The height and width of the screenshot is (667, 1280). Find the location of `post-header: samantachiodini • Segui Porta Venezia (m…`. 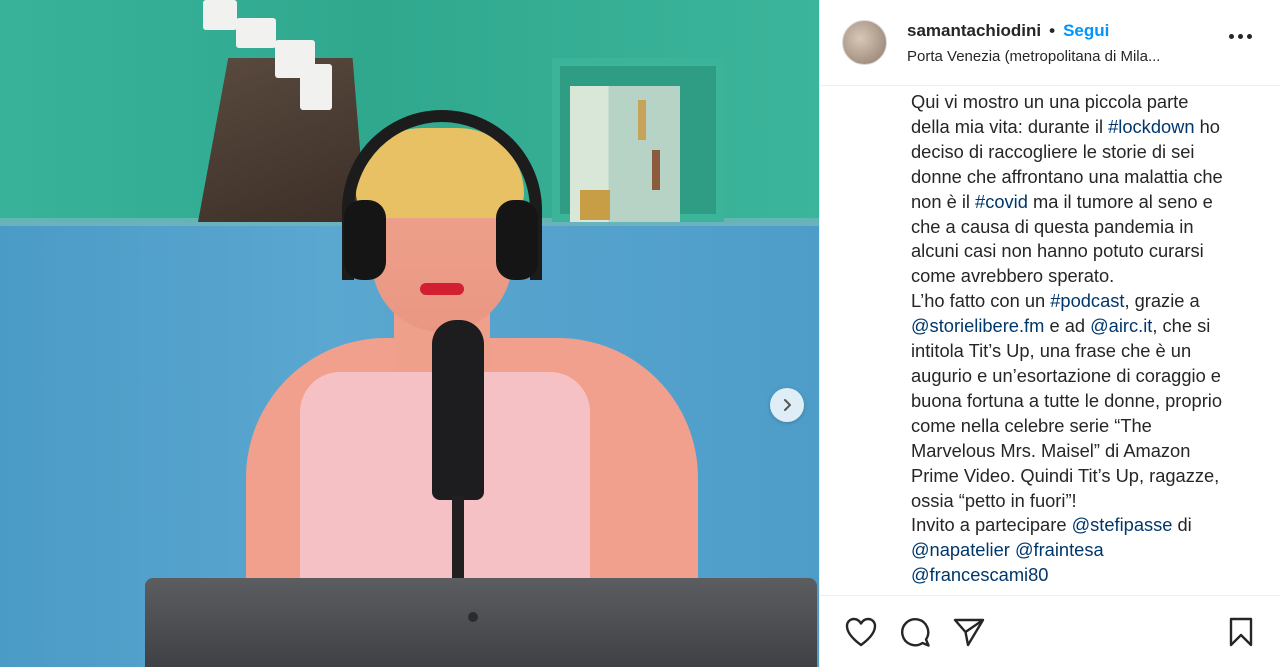

post-header: samantachiodini • Segui Porta Venezia (m… is located at coordinates (1050, 43).